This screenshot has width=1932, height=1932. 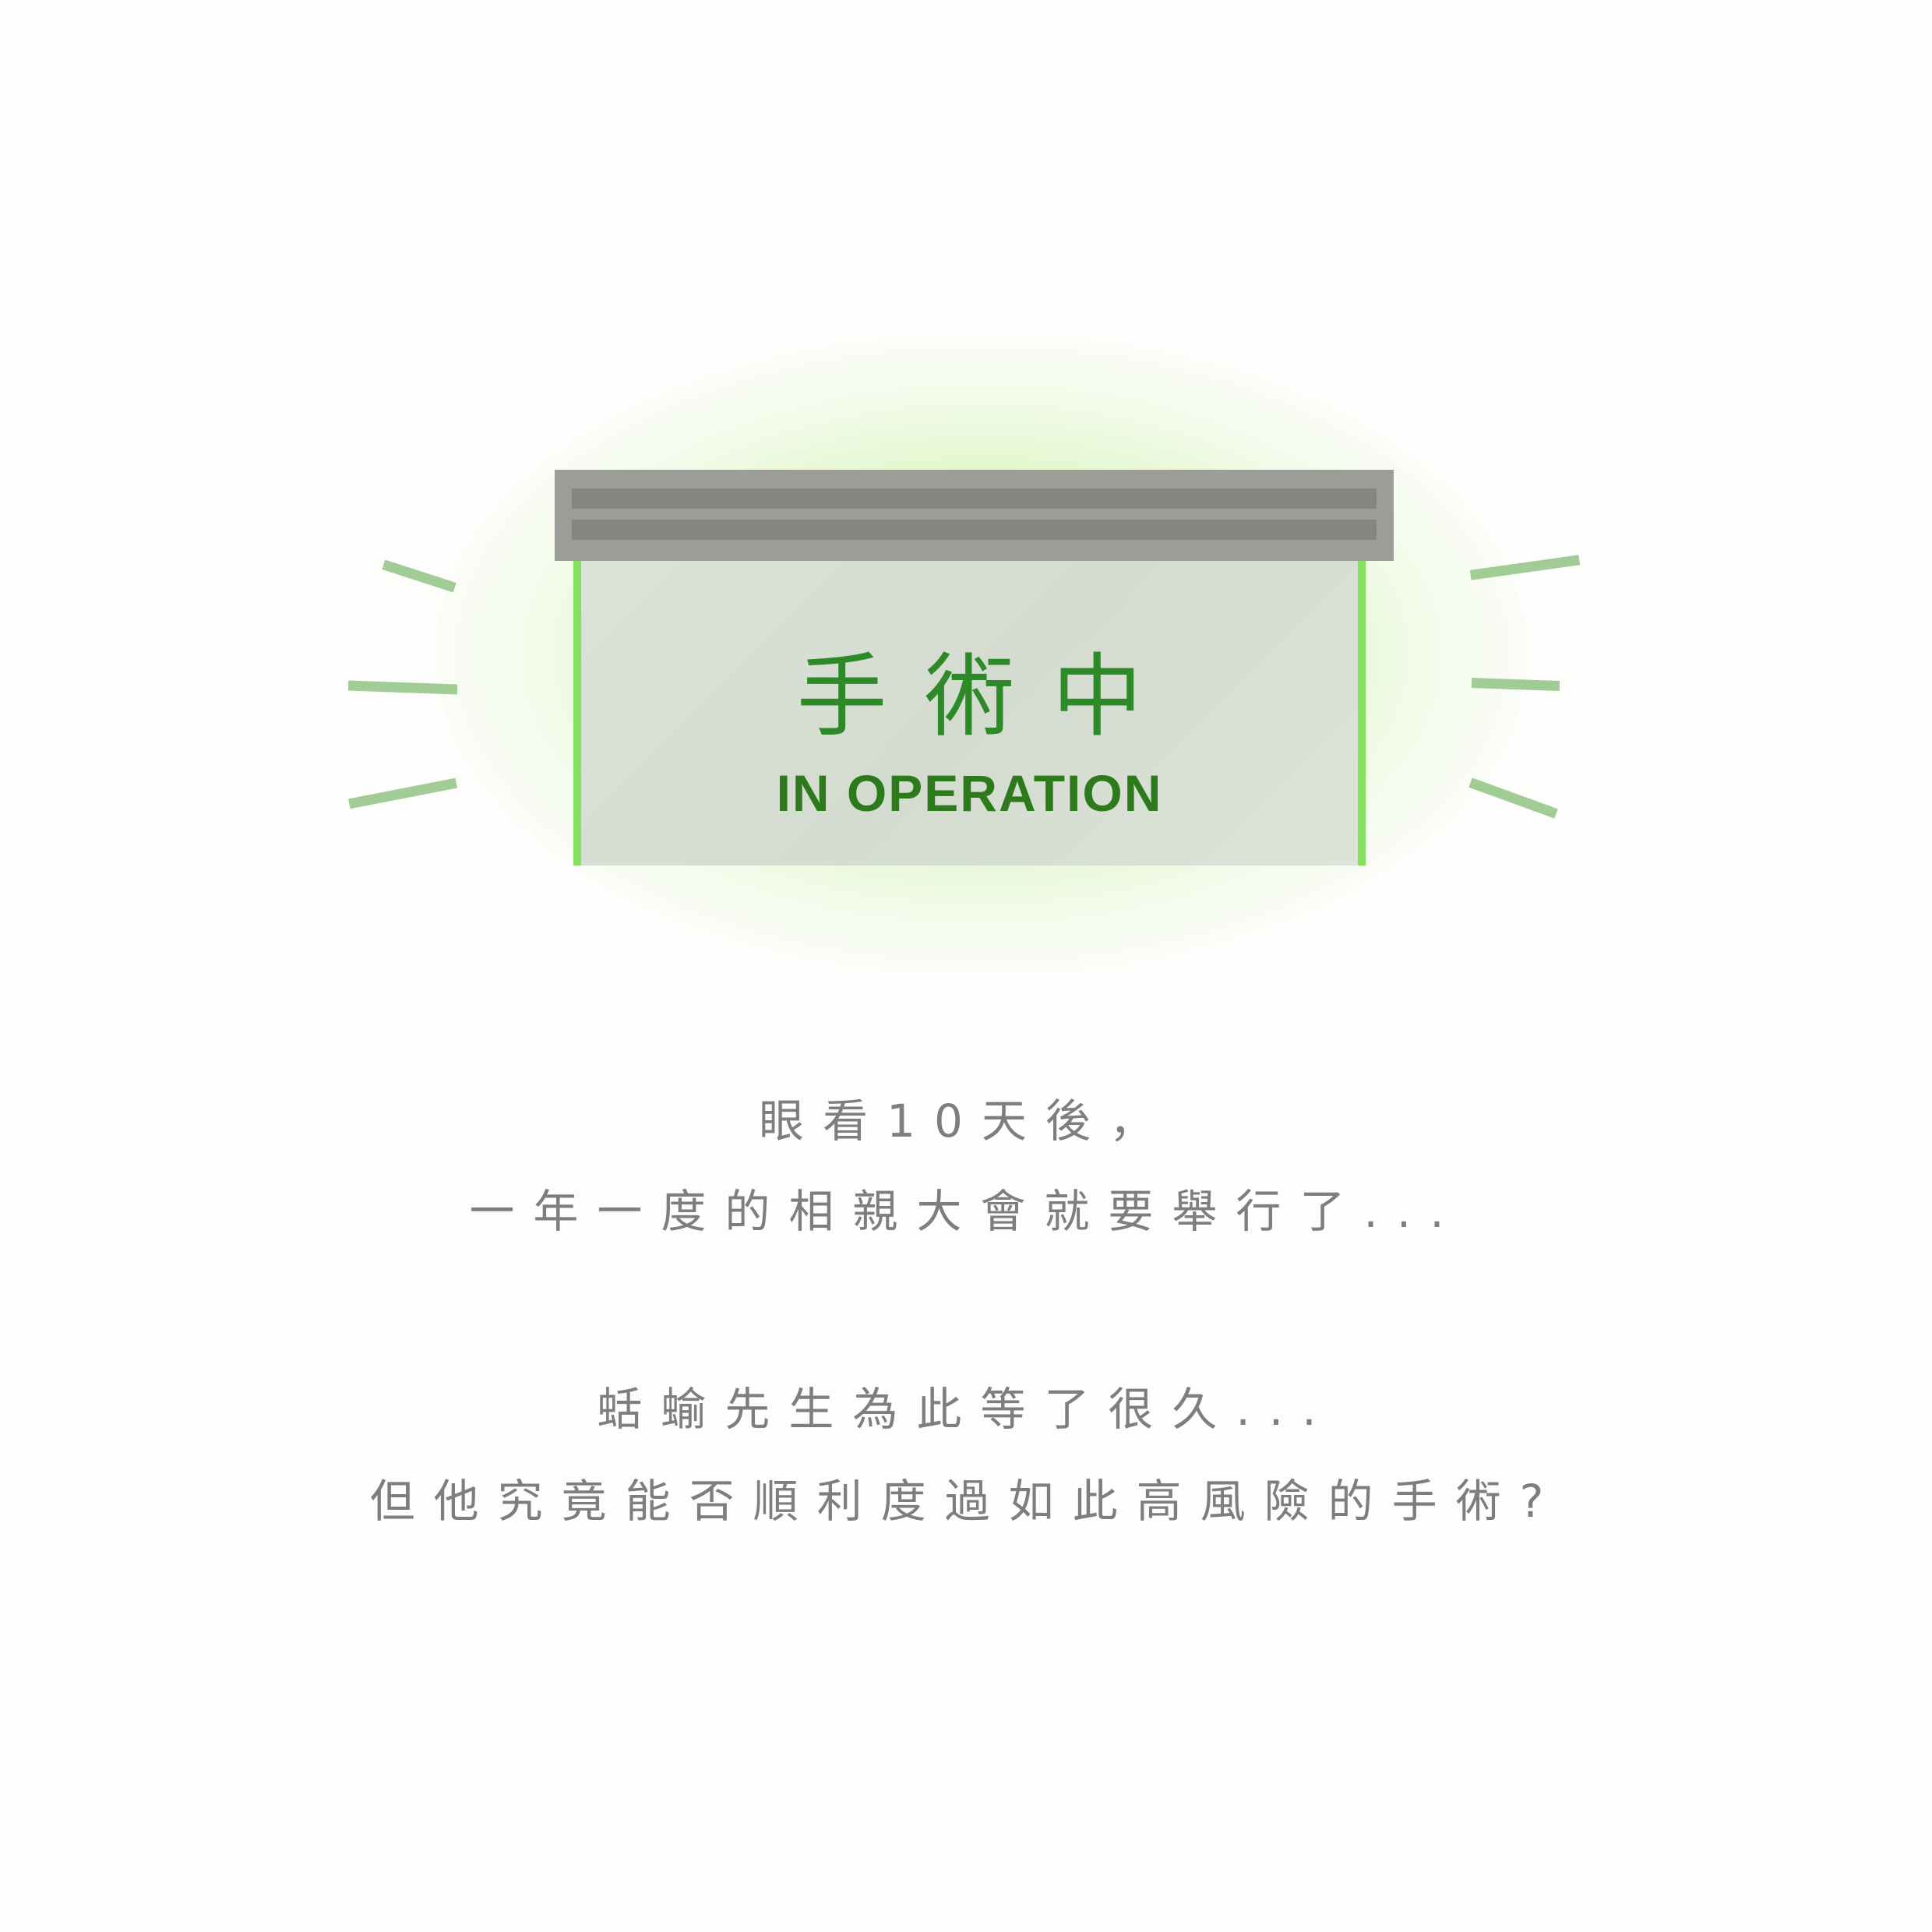 I want to click on sign-panel: 手術中 IN OPERATION, so click(x=970, y=714).